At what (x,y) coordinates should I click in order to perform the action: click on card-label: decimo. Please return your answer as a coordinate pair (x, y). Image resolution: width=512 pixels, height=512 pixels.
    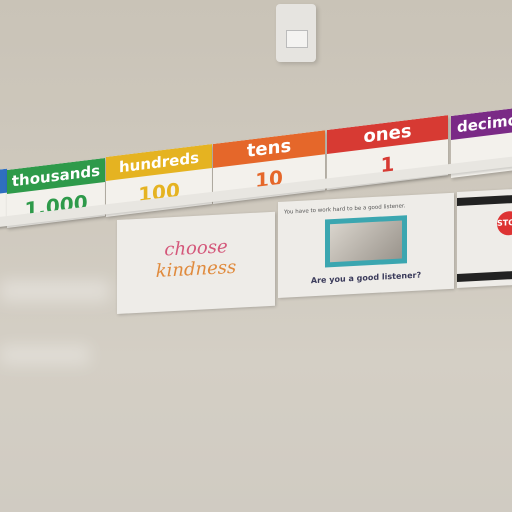
    Looking at the image, I should click on (481, 123).